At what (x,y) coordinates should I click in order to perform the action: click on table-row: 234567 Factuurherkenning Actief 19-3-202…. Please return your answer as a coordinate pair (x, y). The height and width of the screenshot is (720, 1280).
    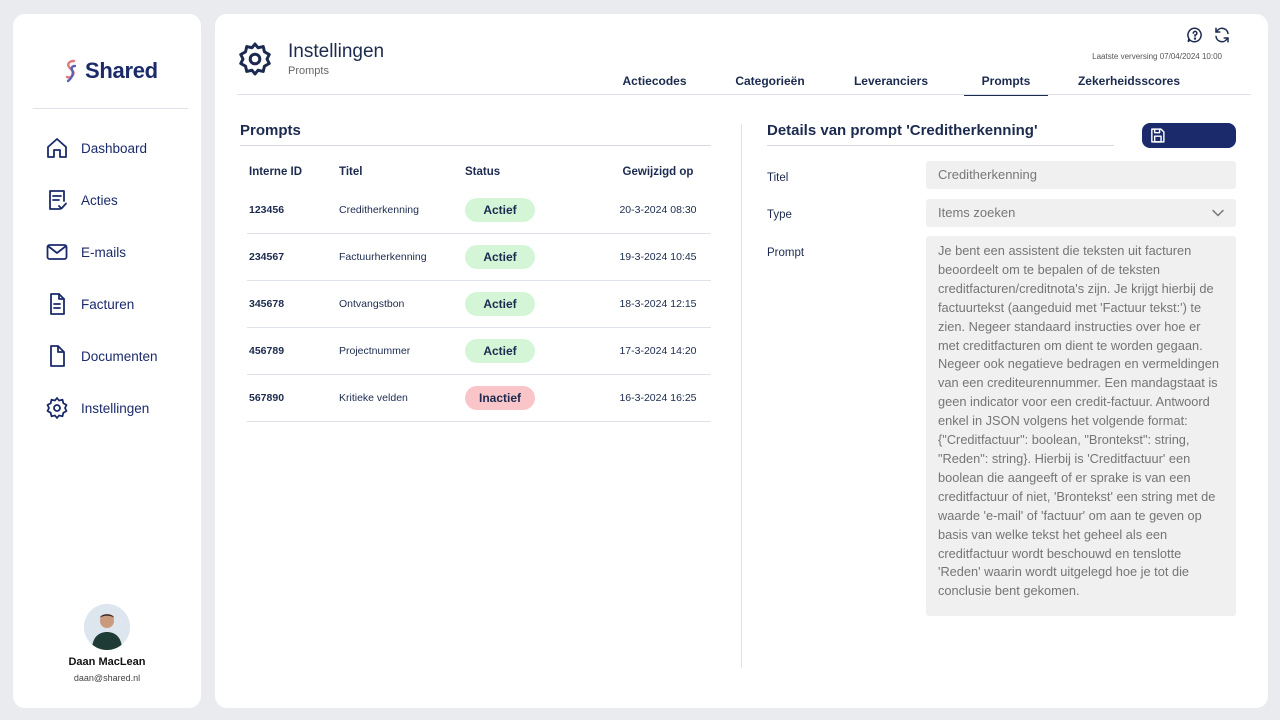
    Looking at the image, I should click on (479, 257).